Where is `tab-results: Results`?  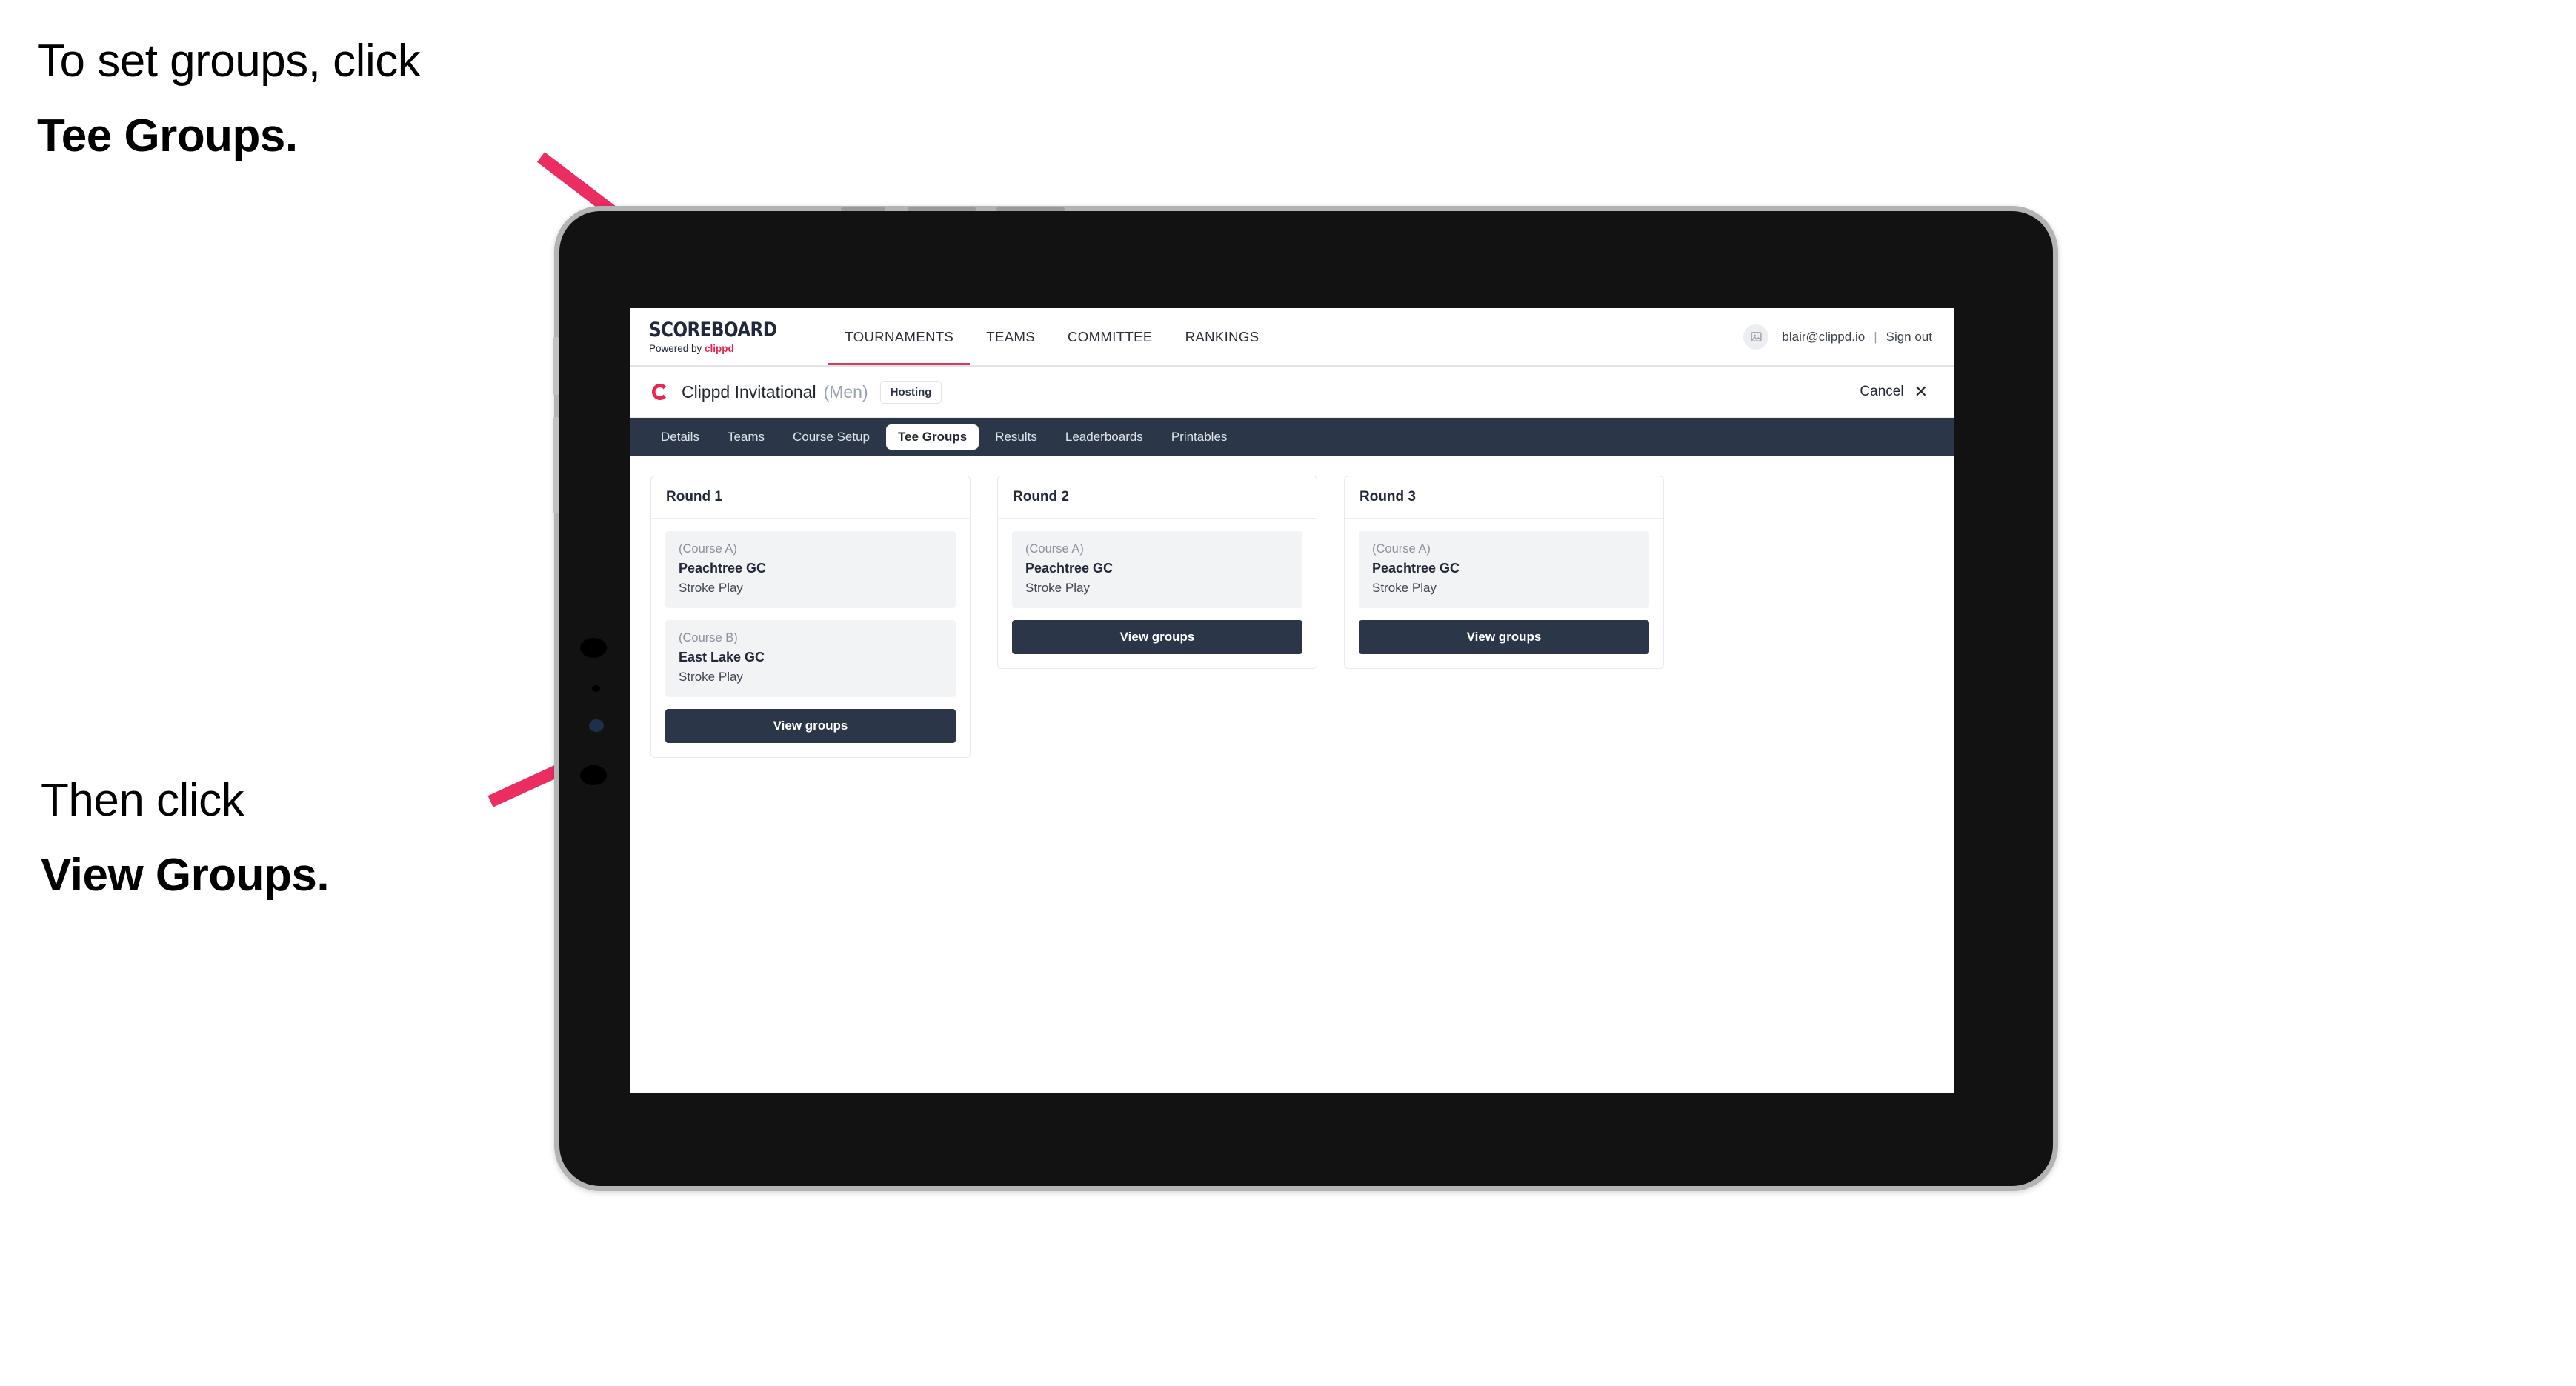 tab-results: Results is located at coordinates (1016, 437).